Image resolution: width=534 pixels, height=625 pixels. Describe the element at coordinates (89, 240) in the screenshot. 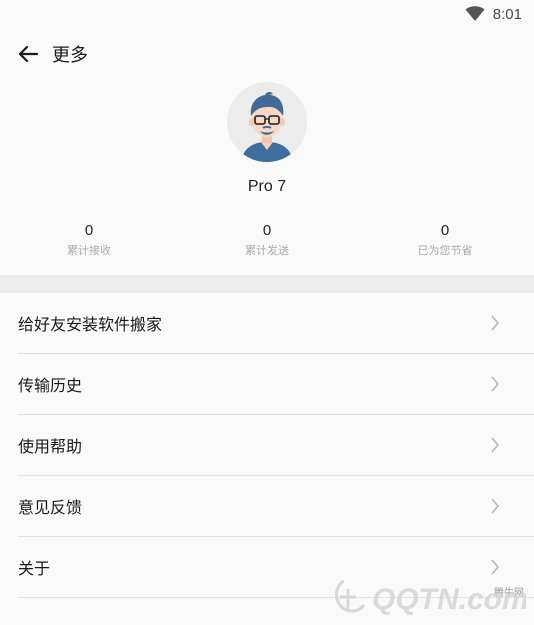

I see `stat-received: 0 累计接收` at that location.